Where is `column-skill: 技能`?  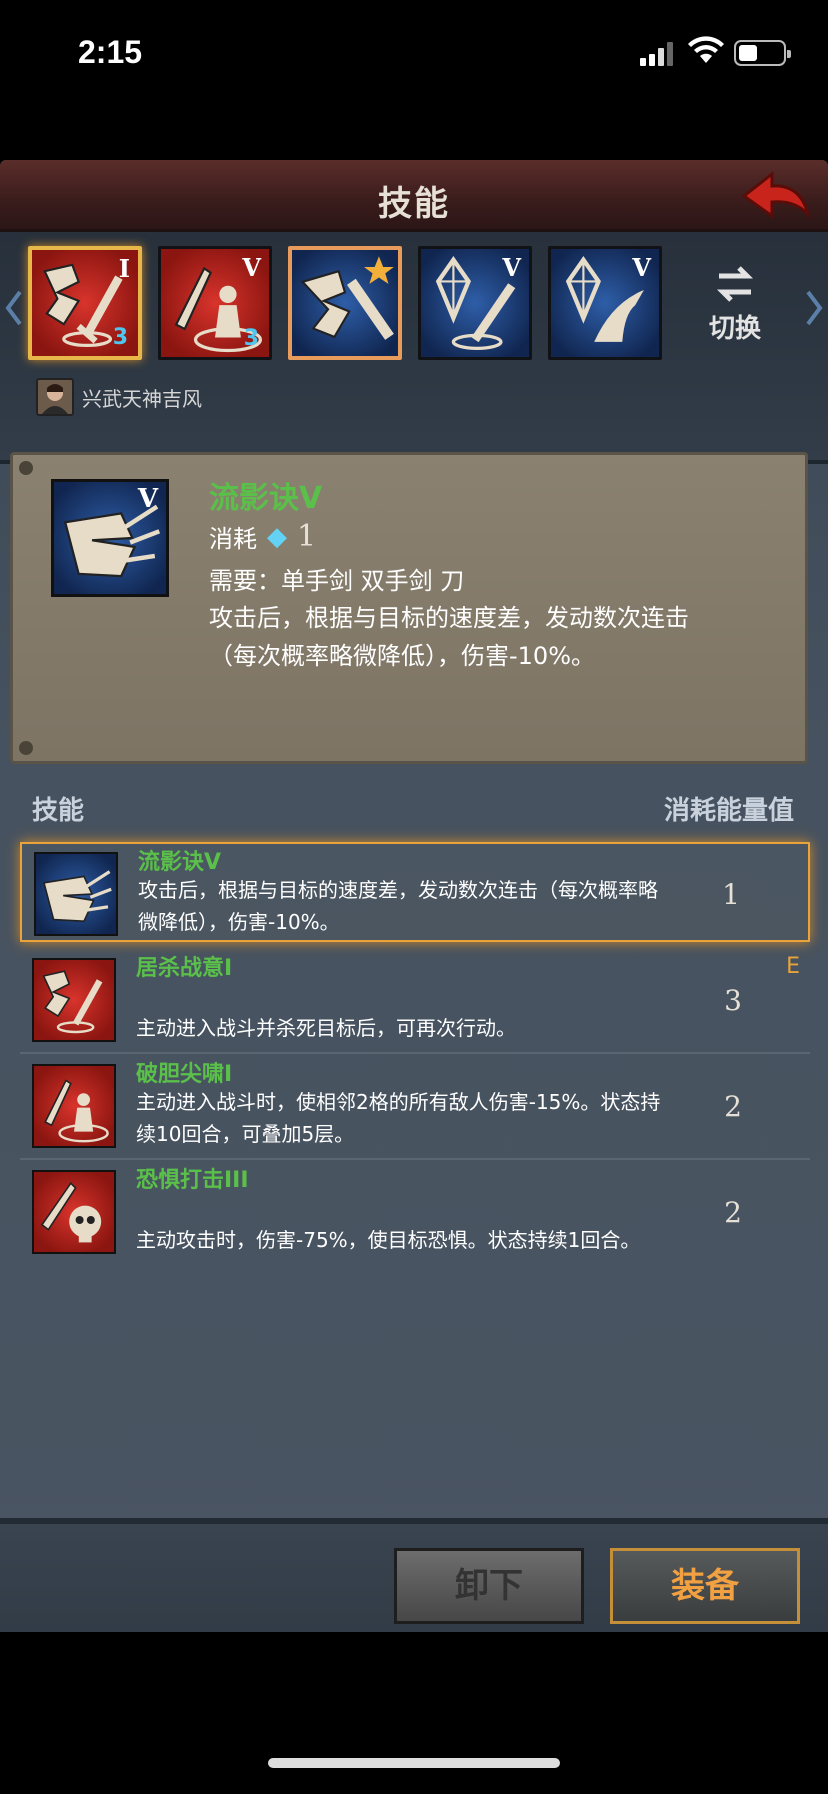
column-skill: 技能 is located at coordinates (58, 811).